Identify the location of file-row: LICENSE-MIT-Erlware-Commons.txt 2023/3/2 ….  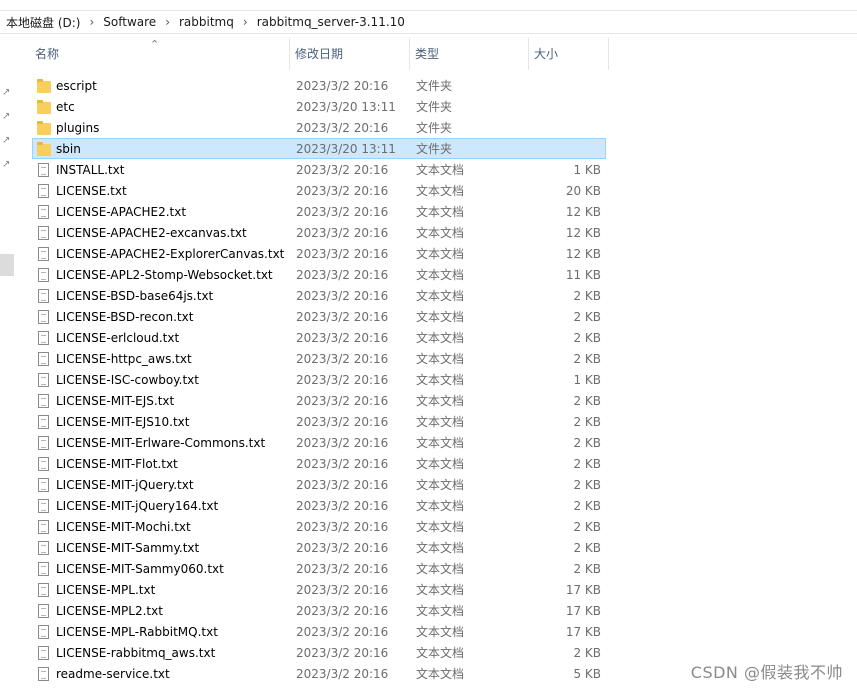
(319, 442).